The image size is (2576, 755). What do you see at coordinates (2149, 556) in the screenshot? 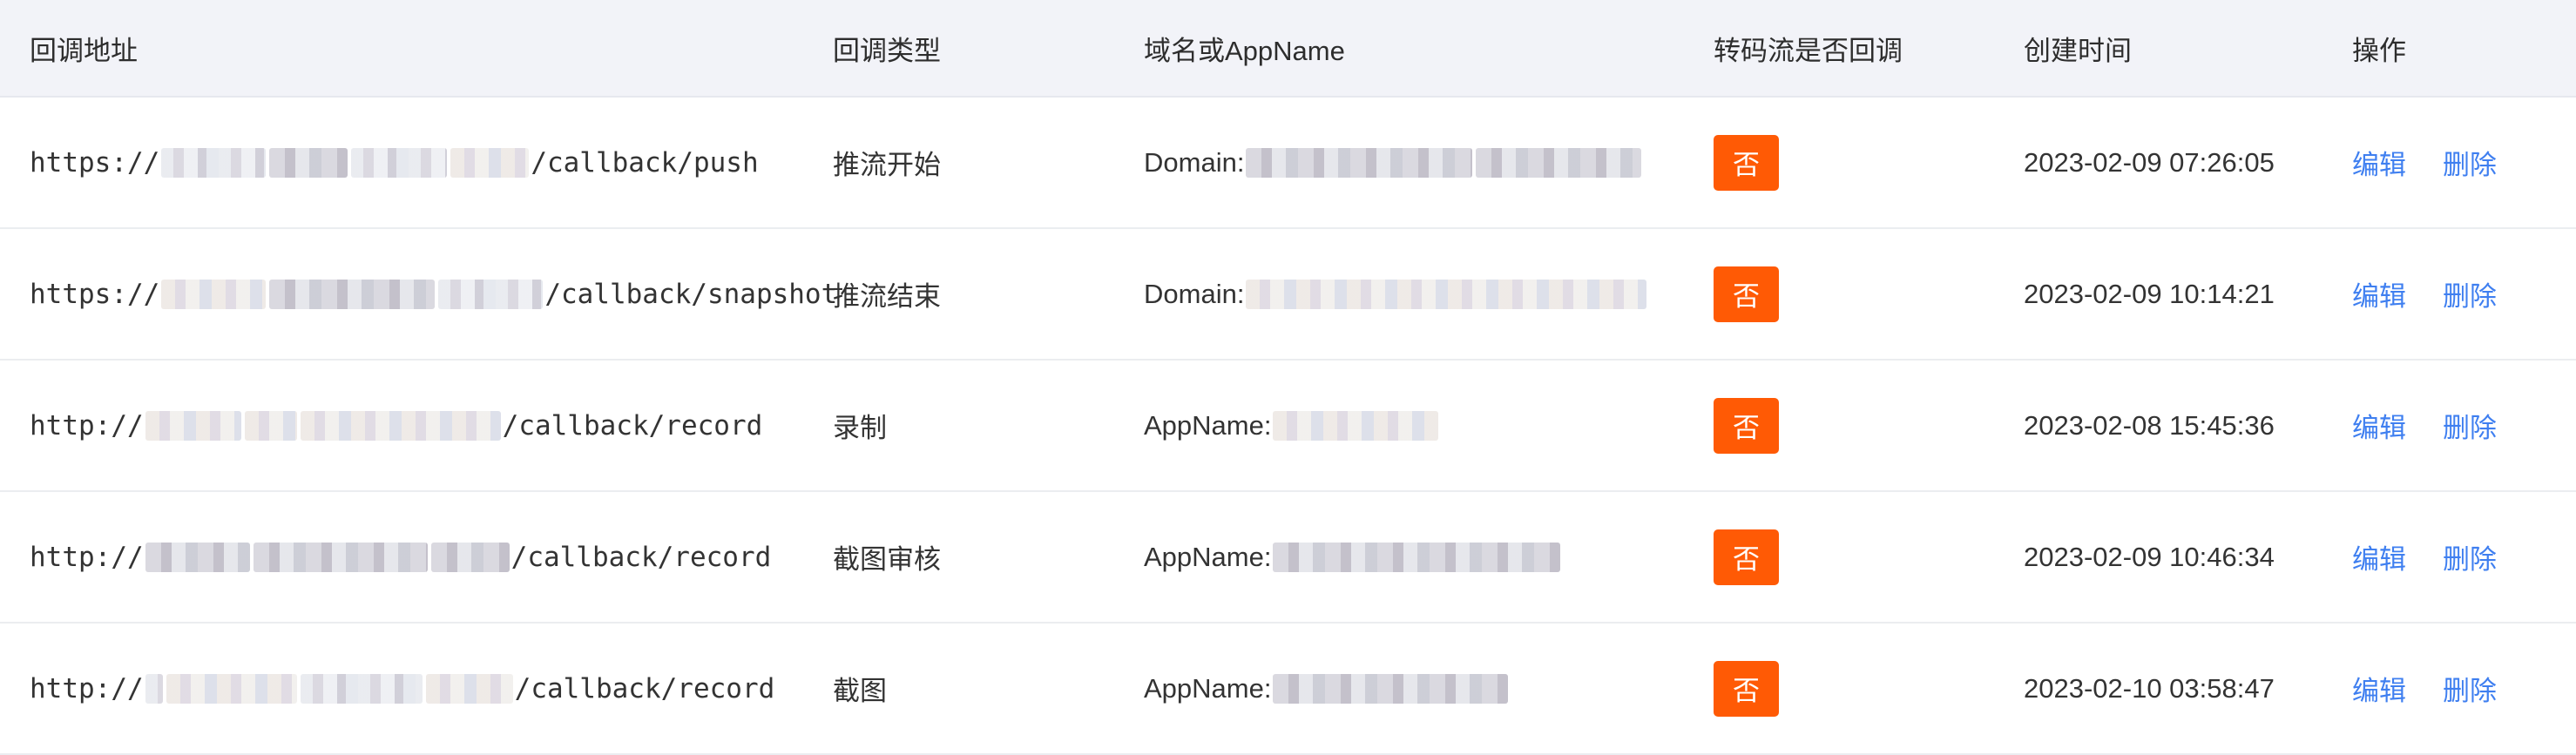
I see `created-time: 2023-02-09 10:46:34` at bounding box center [2149, 556].